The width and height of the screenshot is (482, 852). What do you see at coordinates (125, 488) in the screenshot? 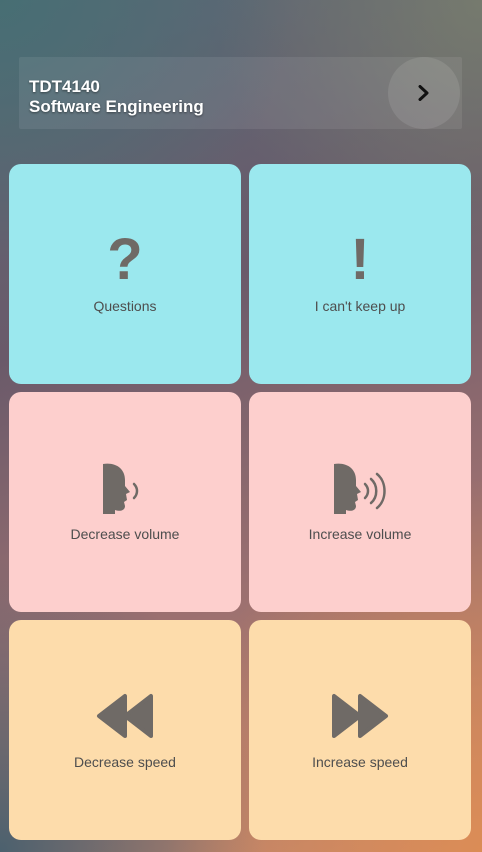
I see `speaking-head-low-icon` at bounding box center [125, 488].